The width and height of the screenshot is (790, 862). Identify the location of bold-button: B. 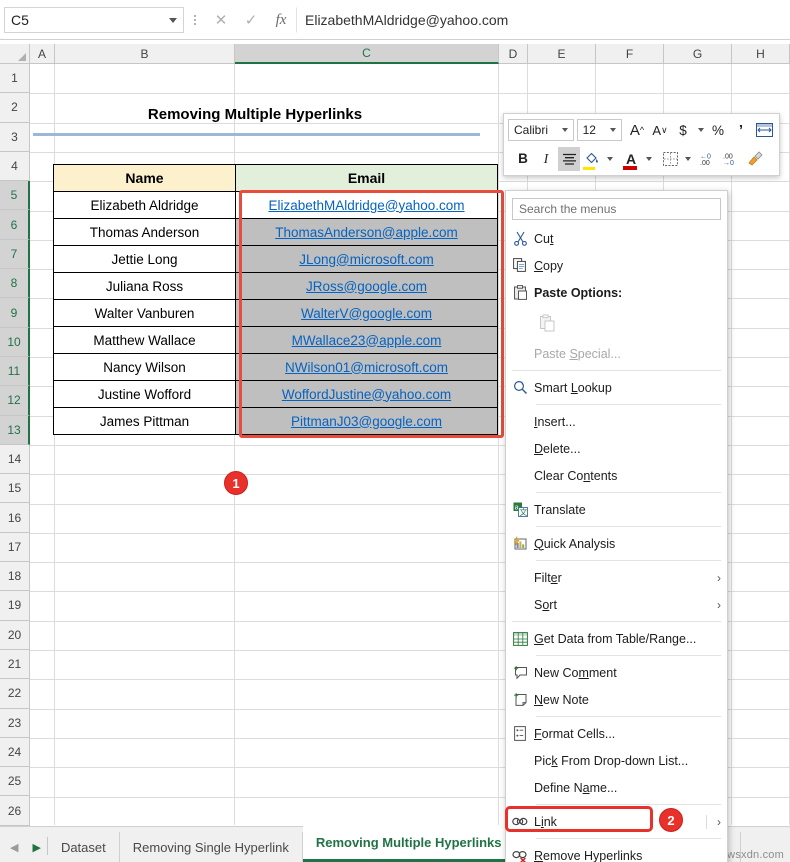
(523, 159).